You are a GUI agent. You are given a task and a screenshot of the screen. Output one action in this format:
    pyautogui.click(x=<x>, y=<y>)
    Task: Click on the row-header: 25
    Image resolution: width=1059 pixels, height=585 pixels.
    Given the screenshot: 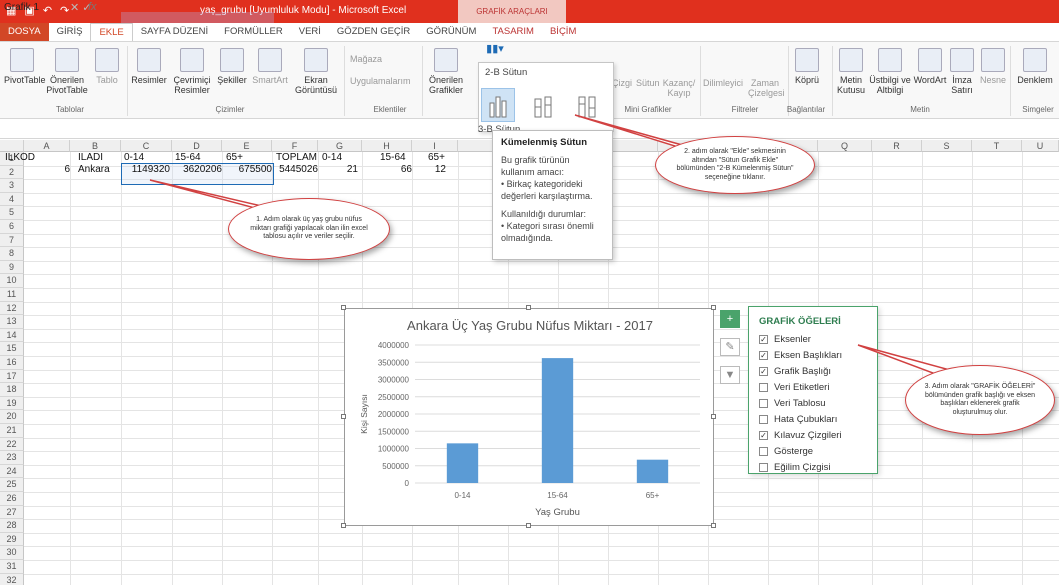 What is the action you would take?
    pyautogui.click(x=12, y=485)
    